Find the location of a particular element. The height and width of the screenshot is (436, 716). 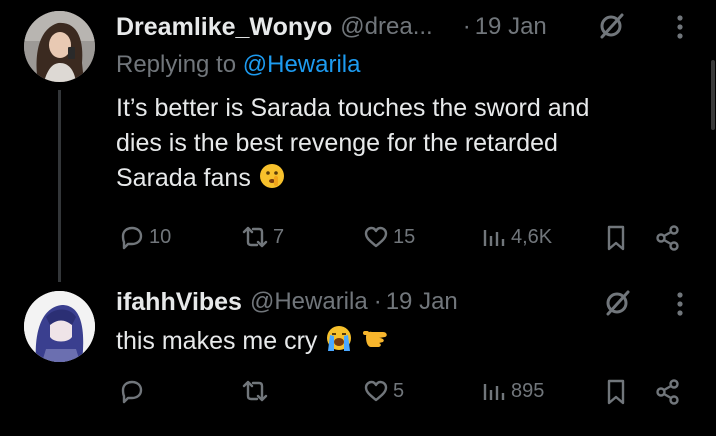

tweet-header: Dreamlike_Wonyo @drea... · 19 Jan is located at coordinates (376, 27).